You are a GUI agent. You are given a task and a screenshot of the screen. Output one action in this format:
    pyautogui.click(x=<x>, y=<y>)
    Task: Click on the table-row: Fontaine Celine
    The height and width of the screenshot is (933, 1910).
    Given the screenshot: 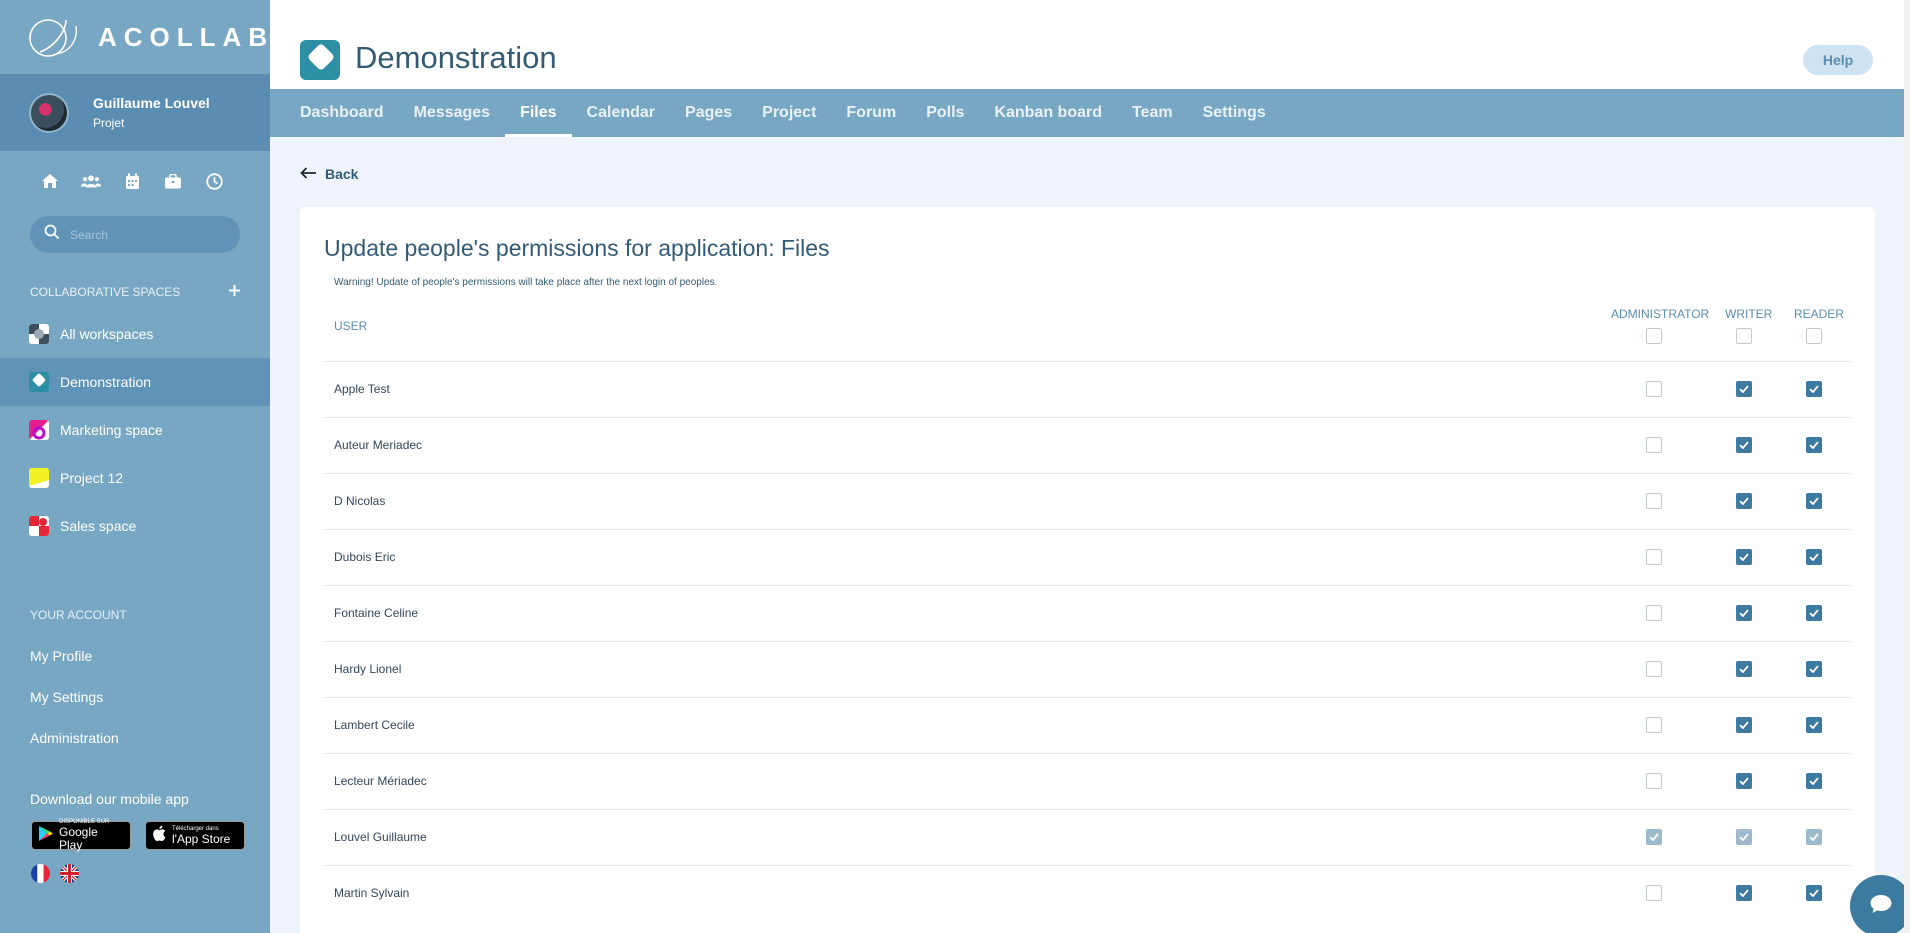 What is the action you would take?
    pyautogui.click(x=1087, y=613)
    